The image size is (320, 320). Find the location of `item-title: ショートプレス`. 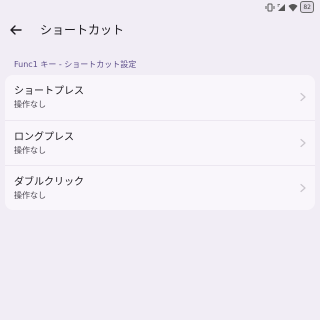

item-title: ショートプレス is located at coordinates (49, 91).